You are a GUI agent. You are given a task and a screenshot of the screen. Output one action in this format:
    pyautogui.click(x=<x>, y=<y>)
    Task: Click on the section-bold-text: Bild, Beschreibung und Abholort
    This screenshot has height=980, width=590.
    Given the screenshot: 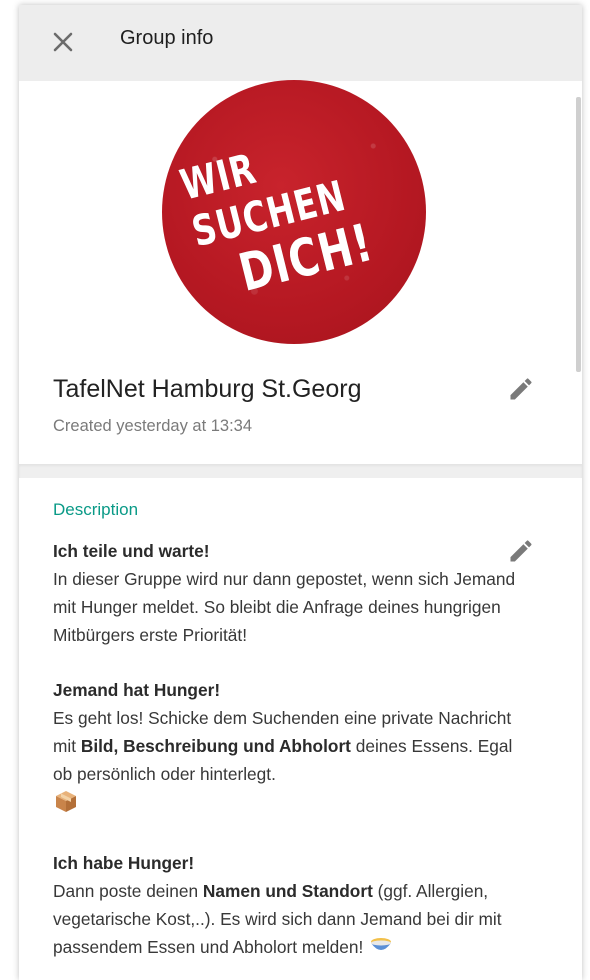 What is the action you would take?
    pyautogui.click(x=215, y=746)
    